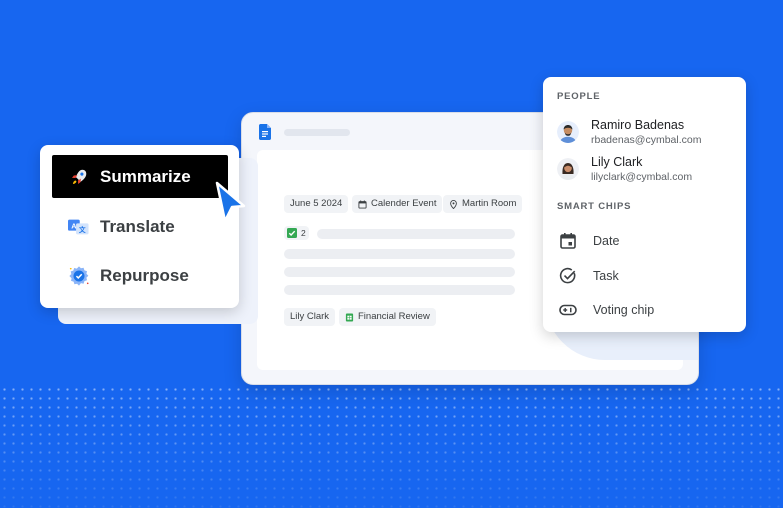 The image size is (783, 508). What do you see at coordinates (638, 125) in the screenshot?
I see `person-name: Ramiro Badenas` at bounding box center [638, 125].